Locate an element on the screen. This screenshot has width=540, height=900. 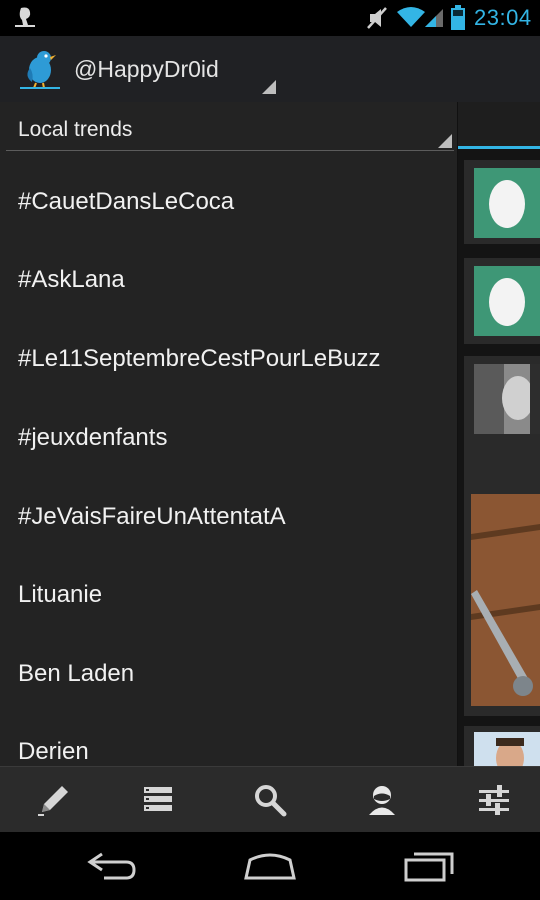
trends-type-spinner: Local trends is located at coordinates (230, 126).